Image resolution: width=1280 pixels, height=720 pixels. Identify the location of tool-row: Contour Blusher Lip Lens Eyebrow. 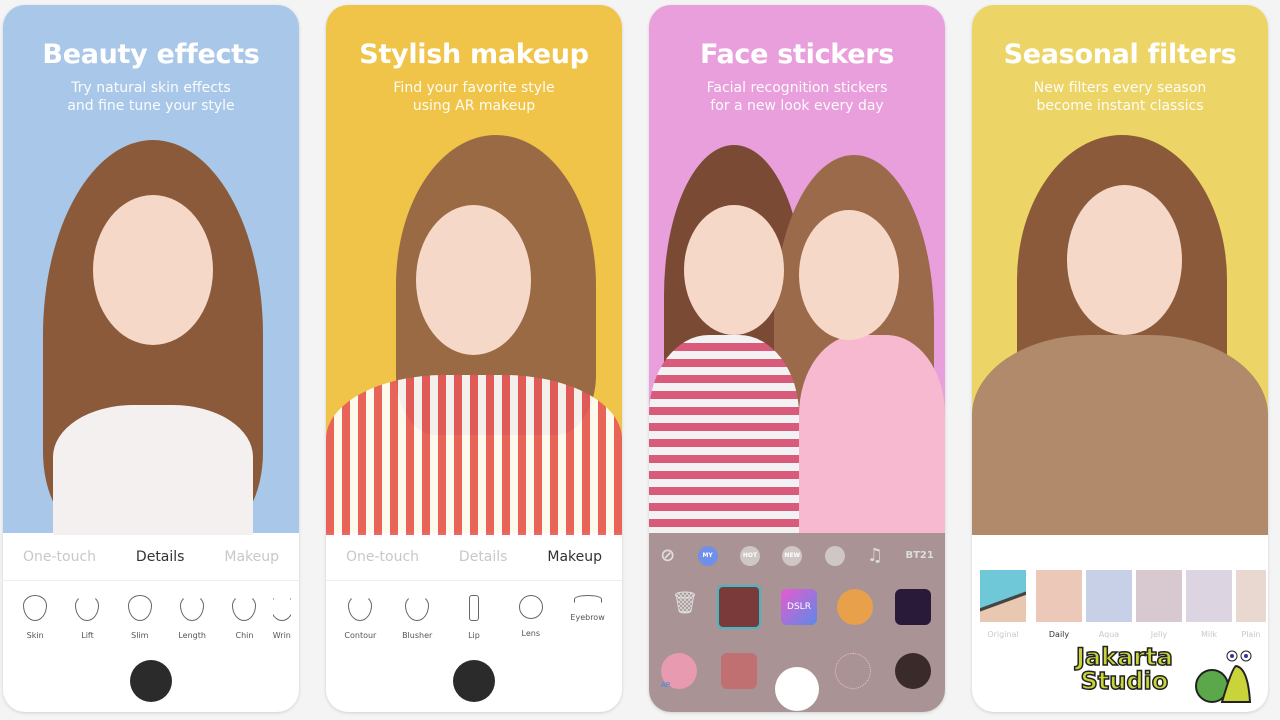
(474, 617).